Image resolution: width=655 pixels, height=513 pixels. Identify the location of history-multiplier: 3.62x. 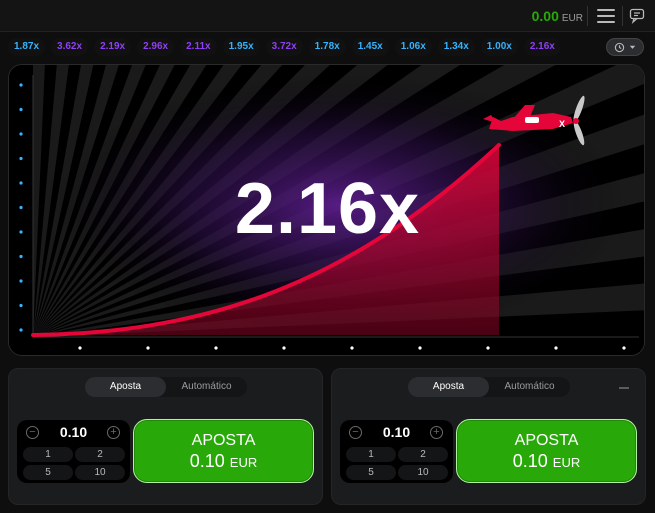
(70, 47).